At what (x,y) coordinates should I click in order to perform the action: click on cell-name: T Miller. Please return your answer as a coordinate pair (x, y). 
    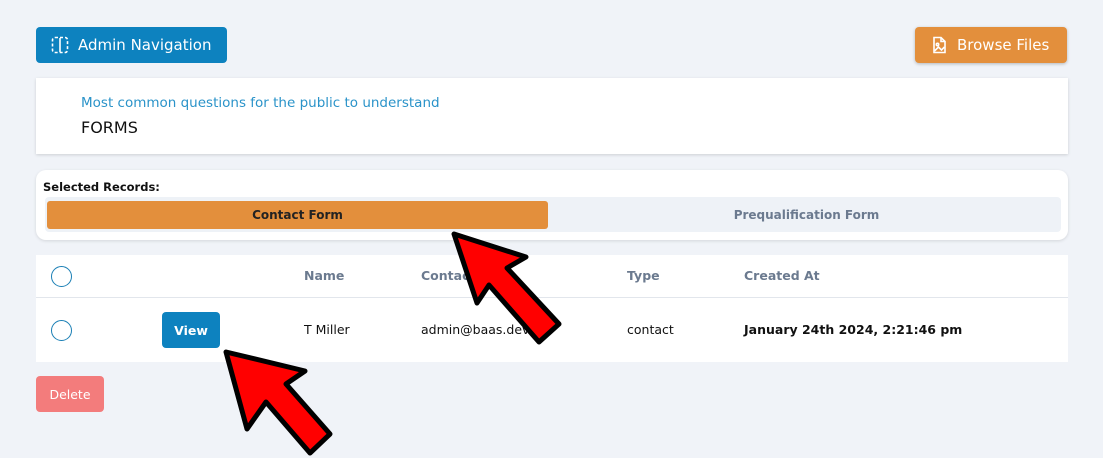
    Looking at the image, I should click on (327, 329).